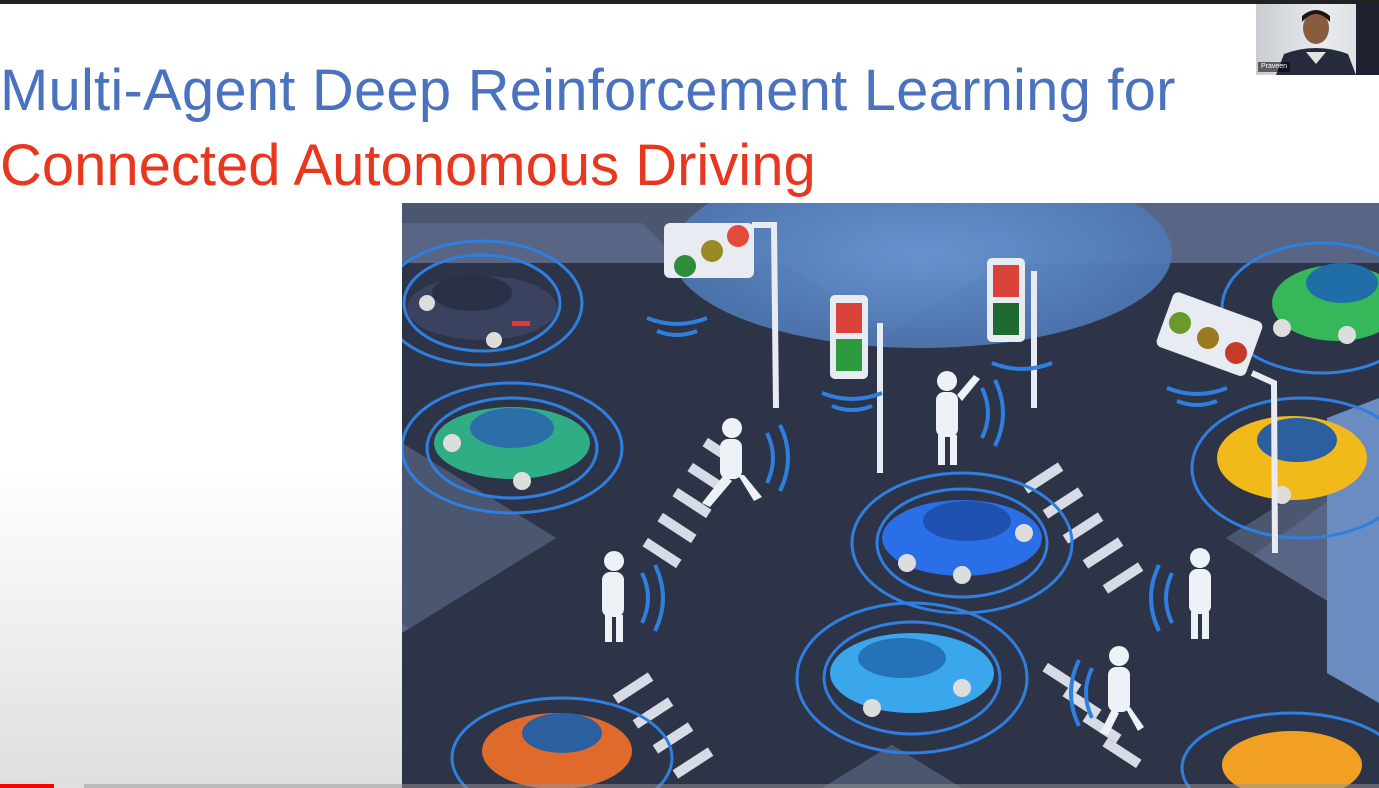 This screenshot has height=788, width=1379. What do you see at coordinates (557, 750) in the screenshot?
I see `car-icon` at bounding box center [557, 750].